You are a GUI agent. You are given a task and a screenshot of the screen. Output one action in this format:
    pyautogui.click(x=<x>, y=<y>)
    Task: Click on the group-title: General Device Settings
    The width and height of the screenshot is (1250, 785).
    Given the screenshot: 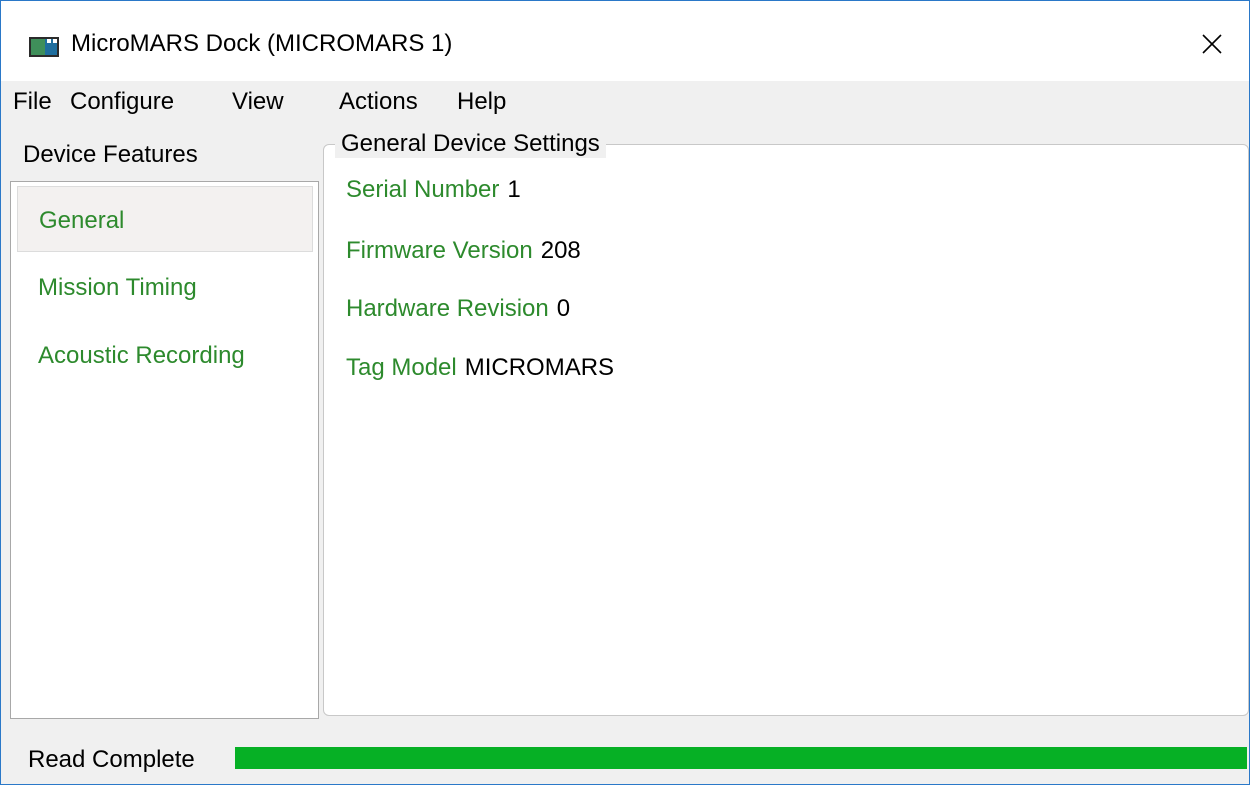 What is the action you would take?
    pyautogui.click(x=470, y=144)
    